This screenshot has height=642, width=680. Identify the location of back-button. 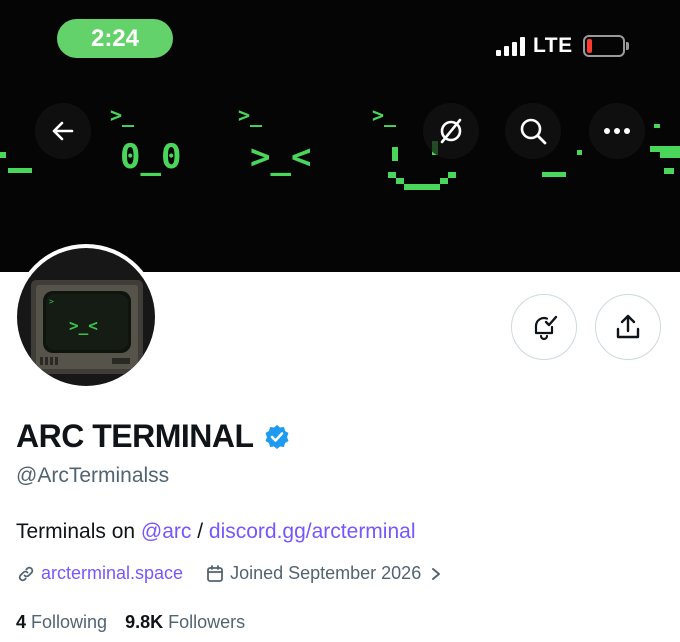
(63, 131).